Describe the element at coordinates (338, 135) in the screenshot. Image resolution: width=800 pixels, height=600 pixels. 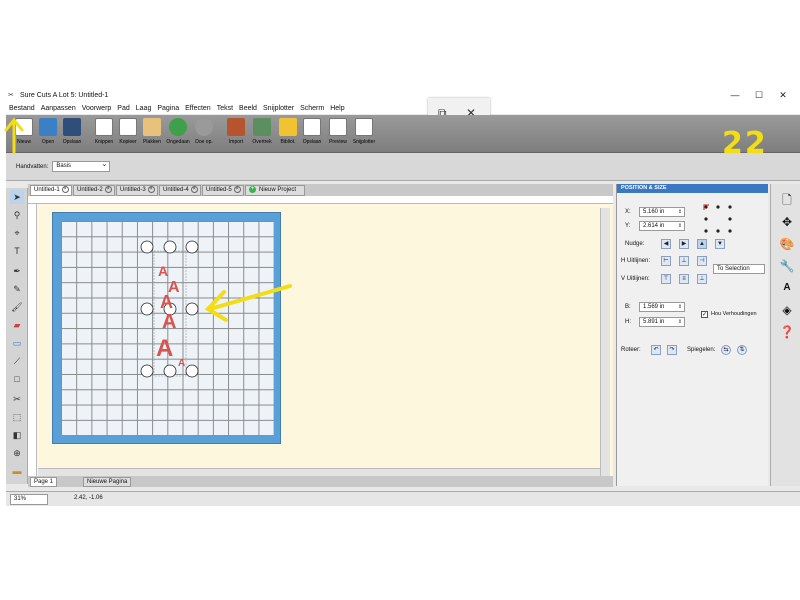
I see `preview-button: Preview` at that location.